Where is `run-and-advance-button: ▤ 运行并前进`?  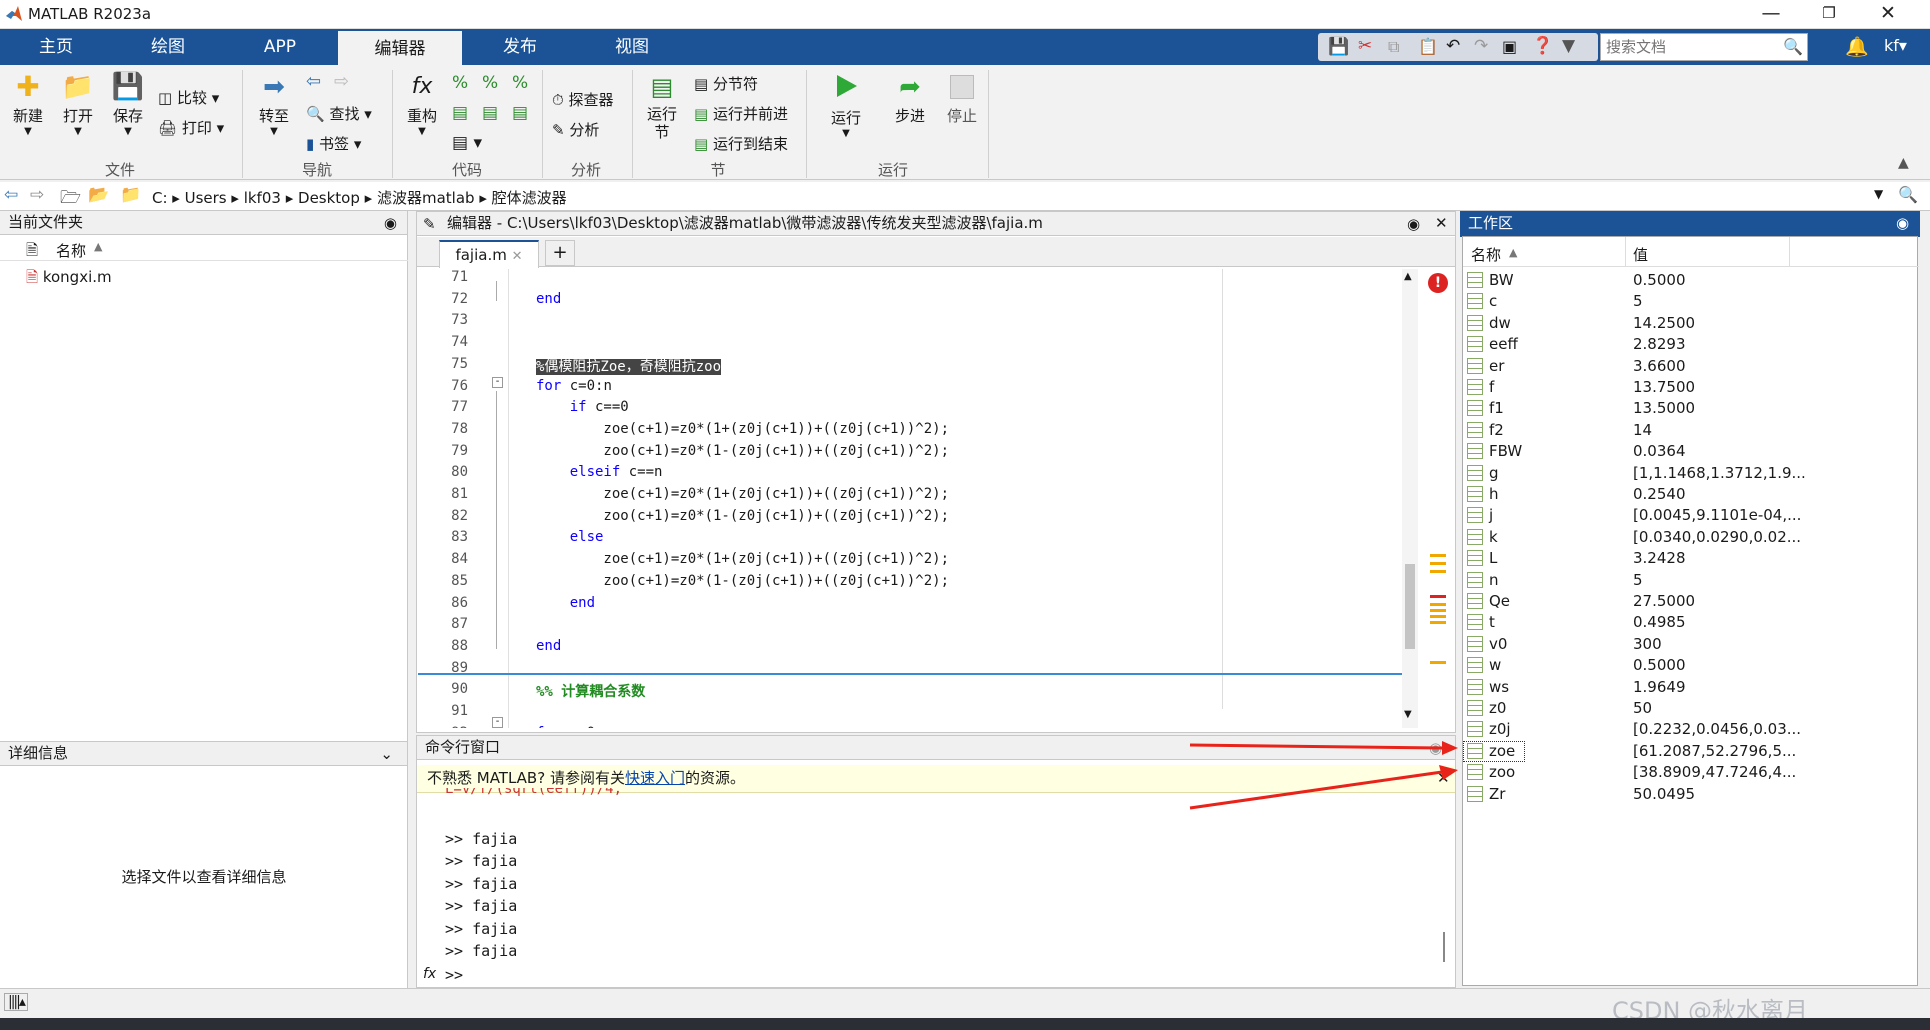 run-and-advance-button: ▤ 运行并前进 is located at coordinates (741, 113).